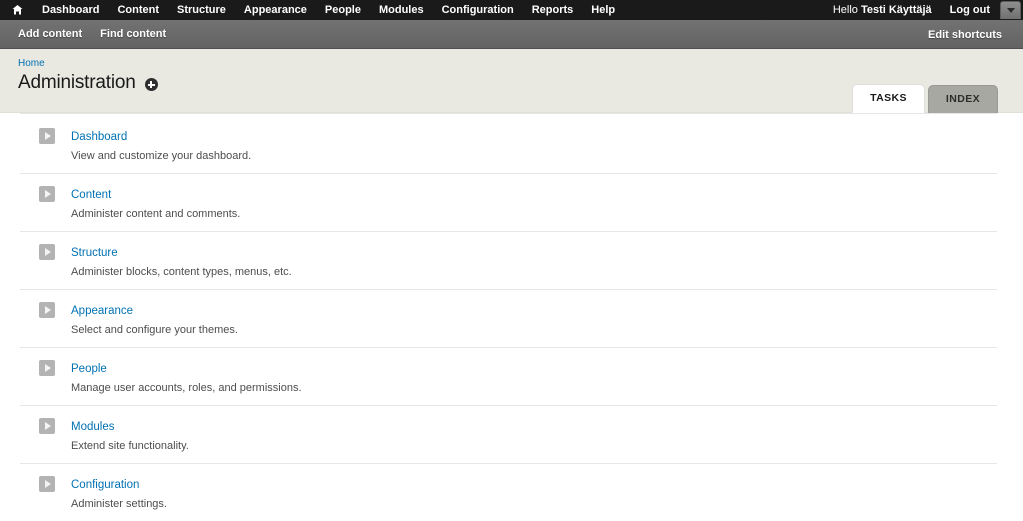 The width and height of the screenshot is (1023, 521). I want to click on admin-link-modules: Modules, so click(92, 427).